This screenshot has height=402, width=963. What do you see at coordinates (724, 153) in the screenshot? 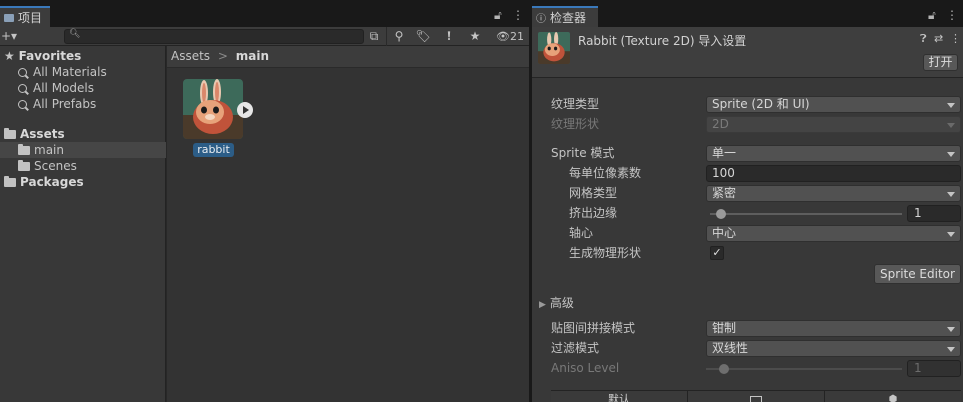
I see `sprite-mode-value: 单一` at bounding box center [724, 153].